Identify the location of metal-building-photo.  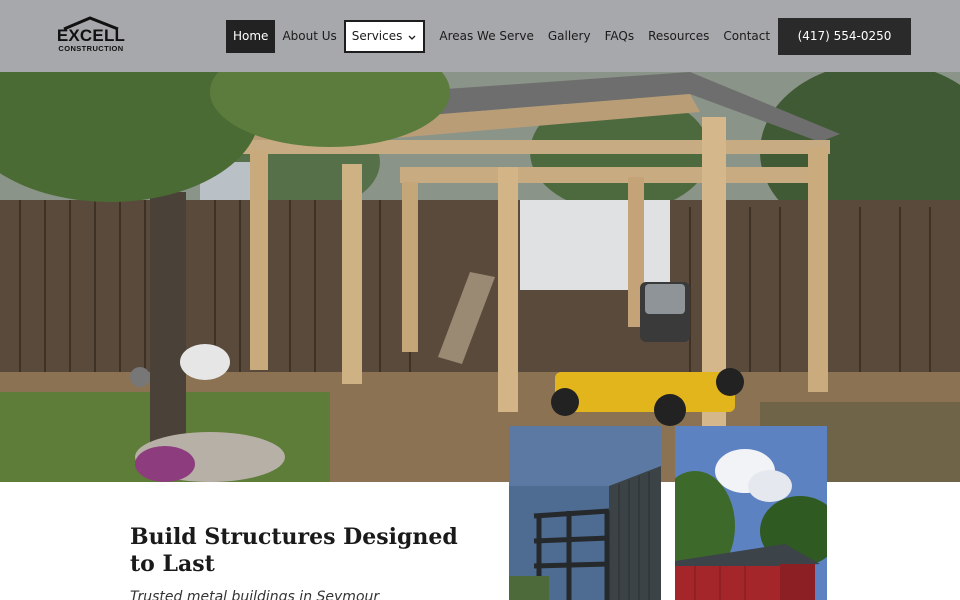
(585, 513).